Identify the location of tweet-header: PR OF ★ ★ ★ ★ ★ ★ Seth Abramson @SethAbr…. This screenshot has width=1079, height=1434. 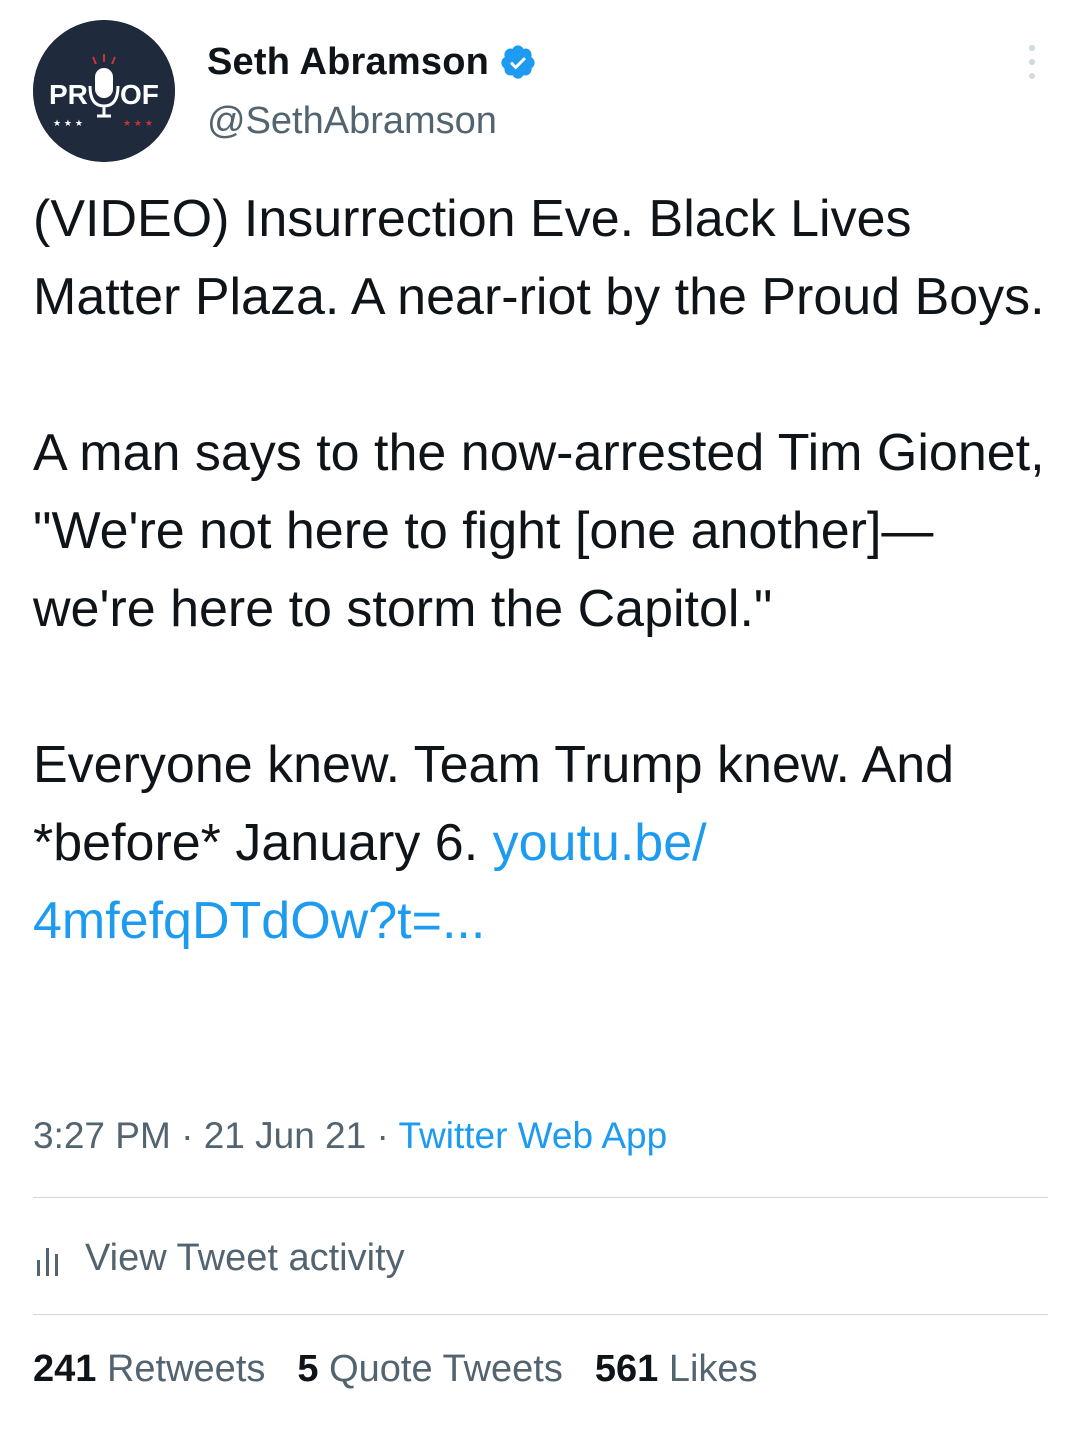
(540, 92).